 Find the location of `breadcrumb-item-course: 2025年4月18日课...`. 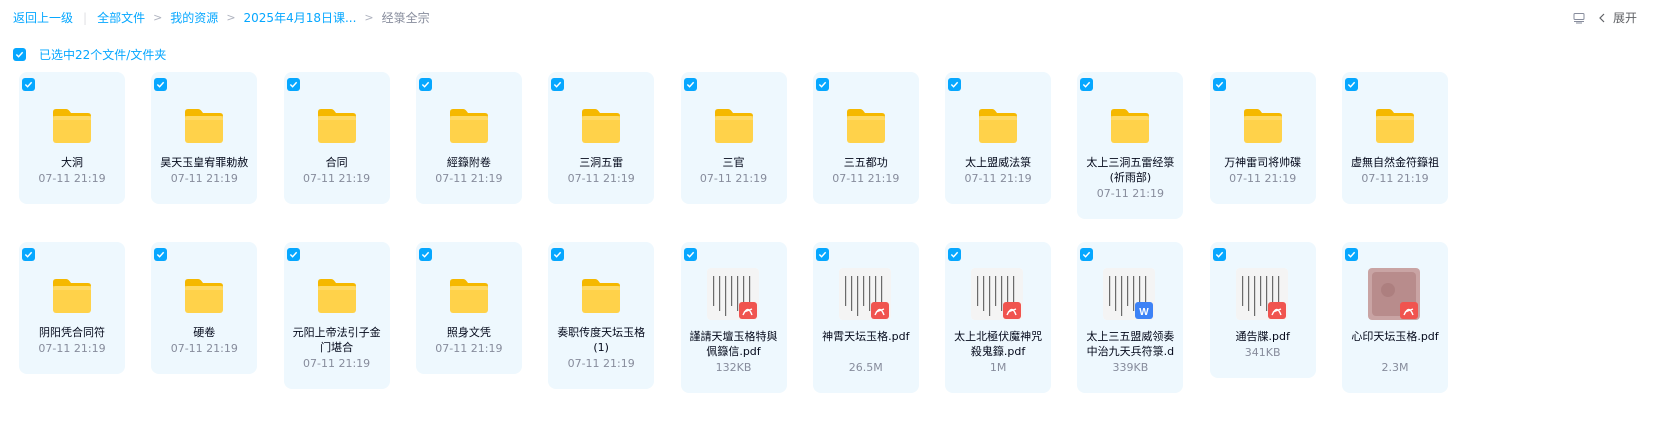

breadcrumb-item-course: 2025年4月18日课... is located at coordinates (300, 17).